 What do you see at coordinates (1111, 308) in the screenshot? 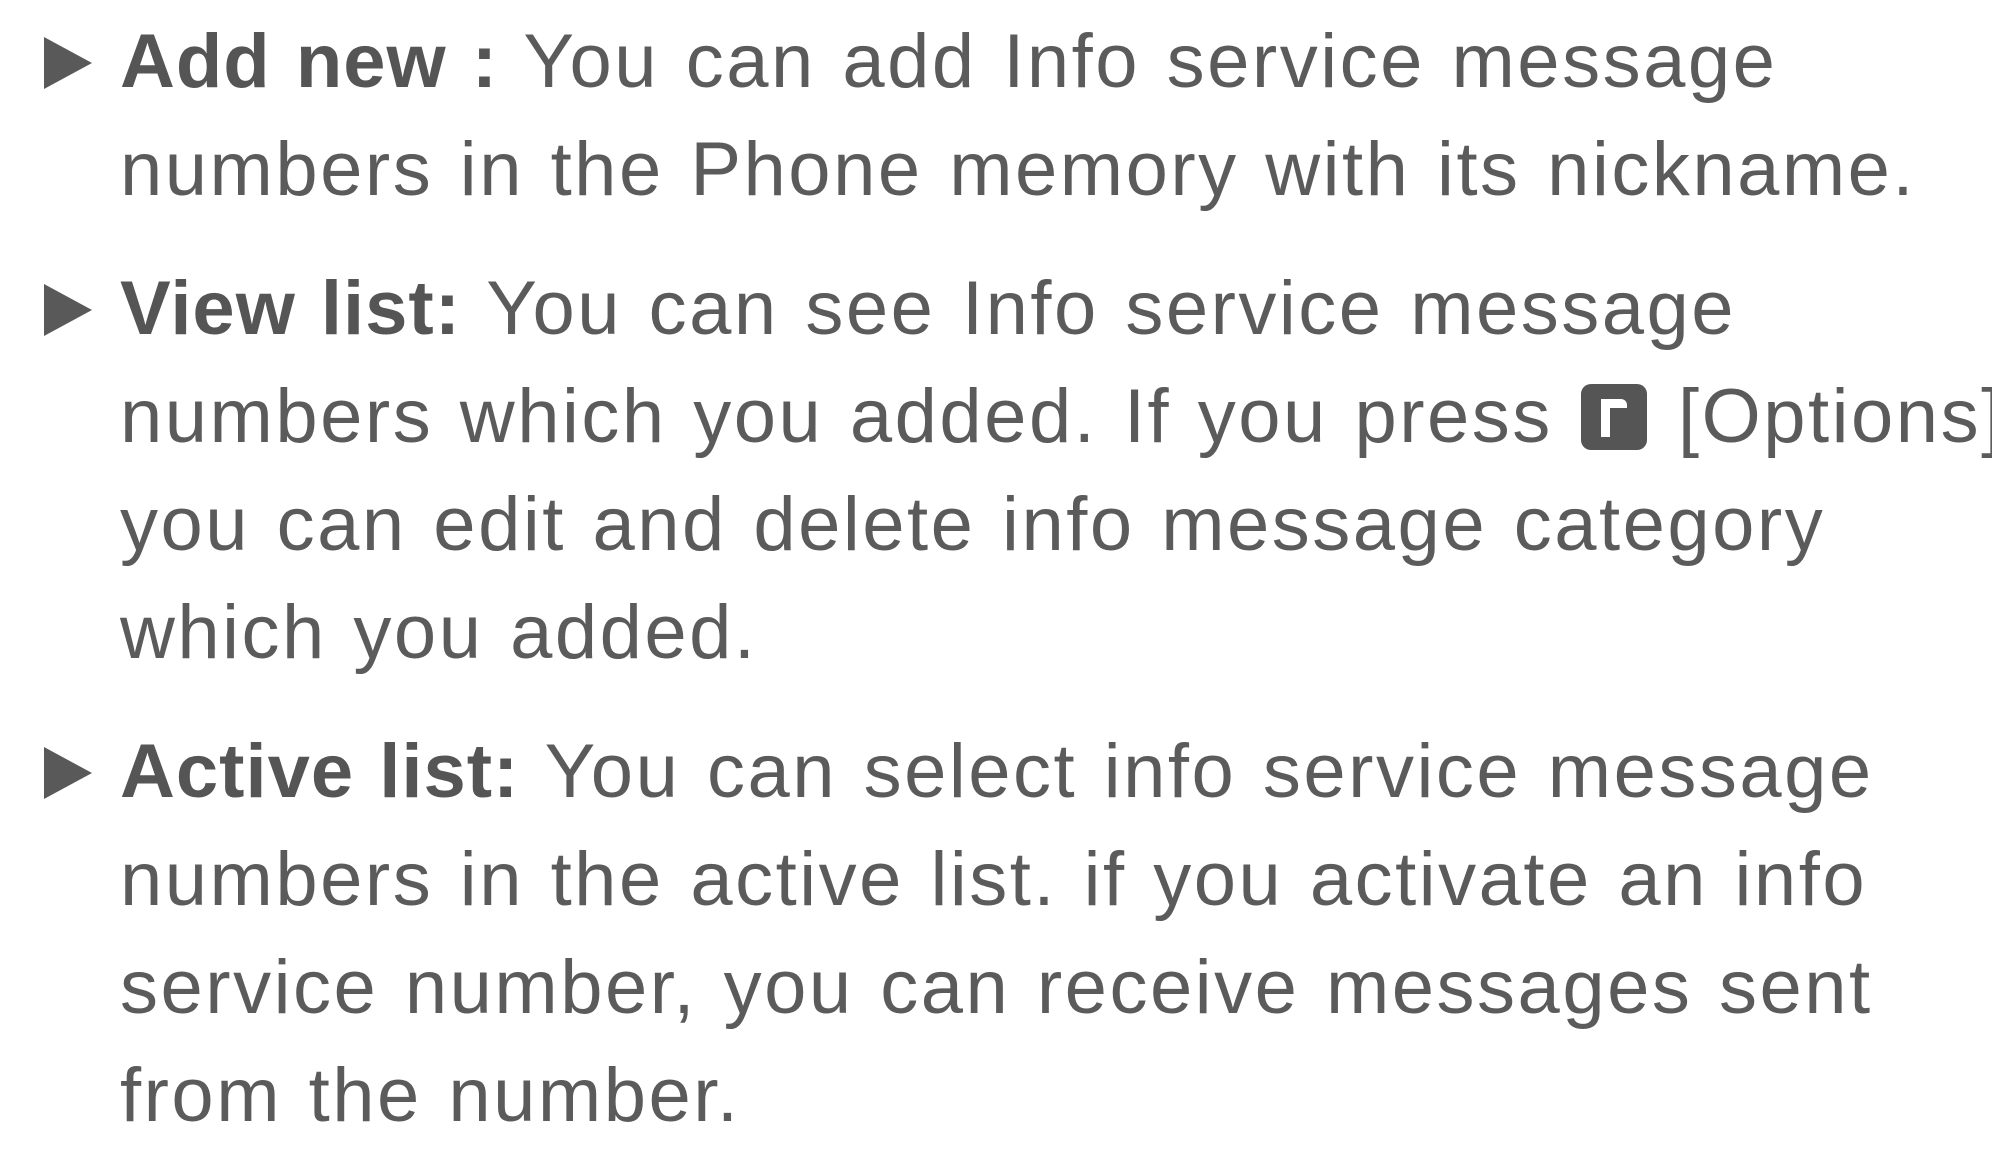
I see `item-text-segment: You can see Info service message` at bounding box center [1111, 308].